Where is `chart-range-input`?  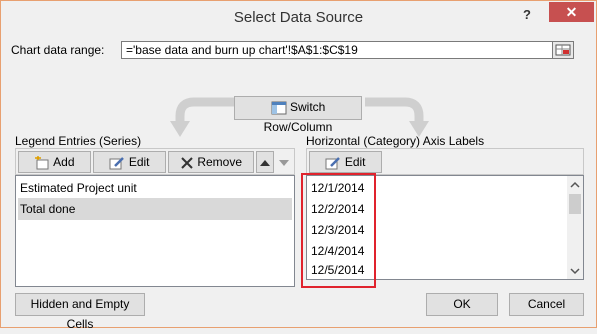
chart-range-input is located at coordinates (347, 50).